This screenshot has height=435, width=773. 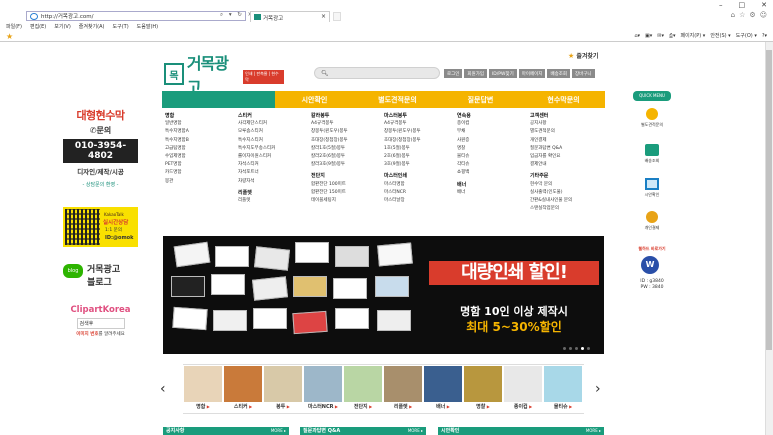 I want to click on menu-link: 질문과답변 Q&A, so click(x=566, y=149).